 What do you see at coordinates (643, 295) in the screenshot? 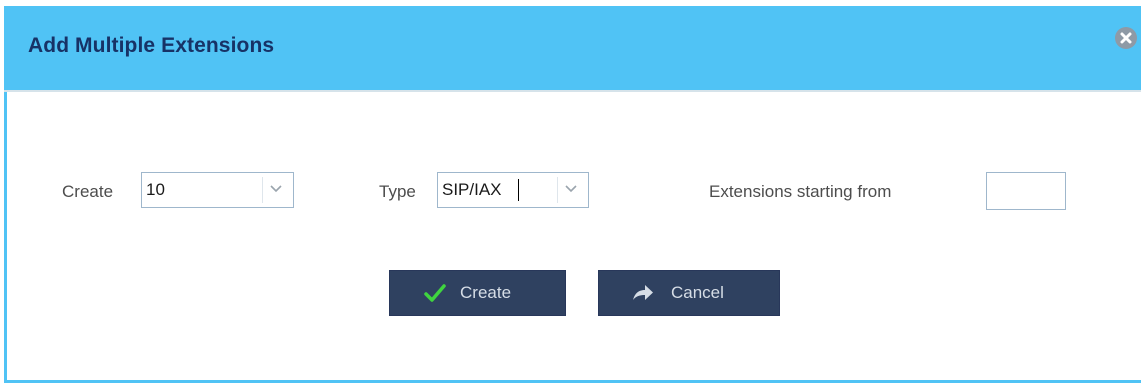
I see `share-arrow-icon` at bounding box center [643, 295].